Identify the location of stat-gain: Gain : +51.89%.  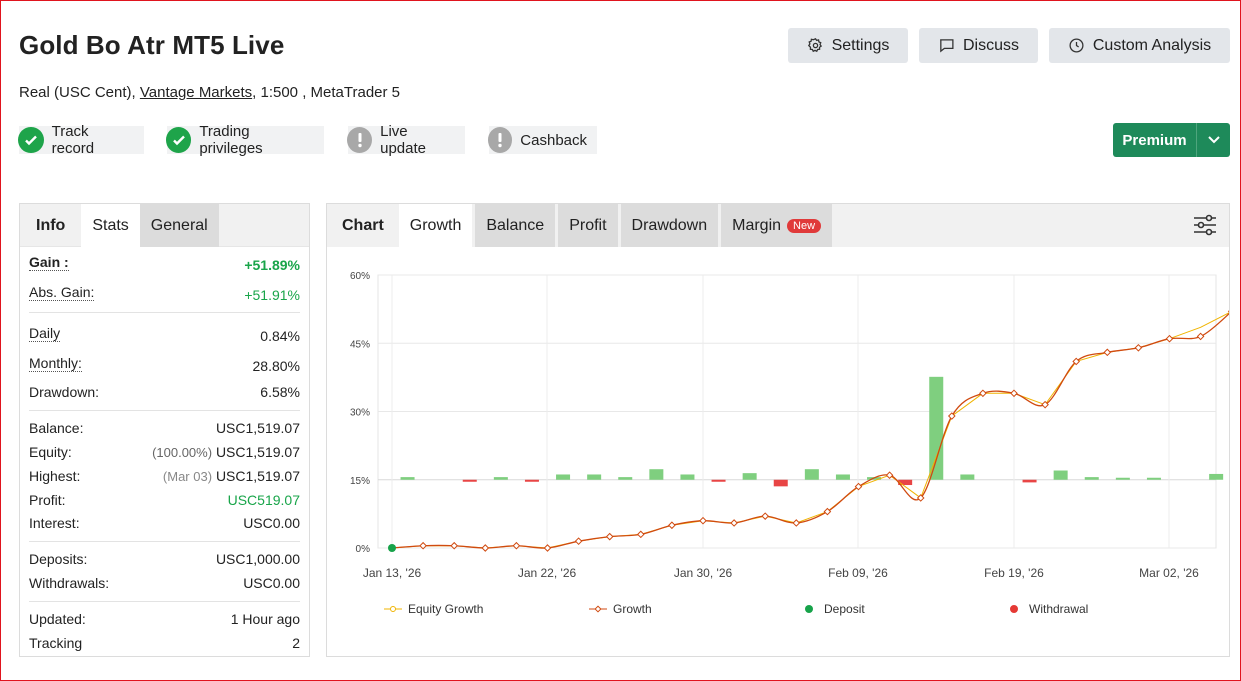
(164, 264).